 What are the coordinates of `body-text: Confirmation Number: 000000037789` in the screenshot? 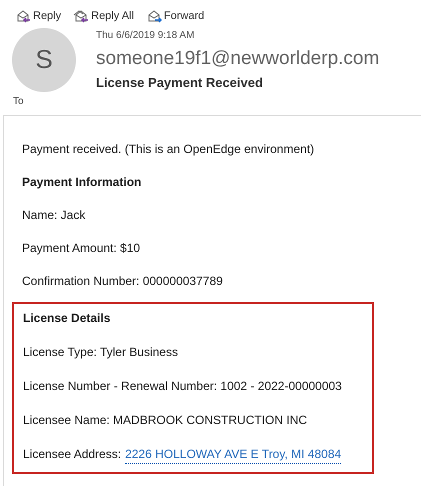 It's located at (123, 281).